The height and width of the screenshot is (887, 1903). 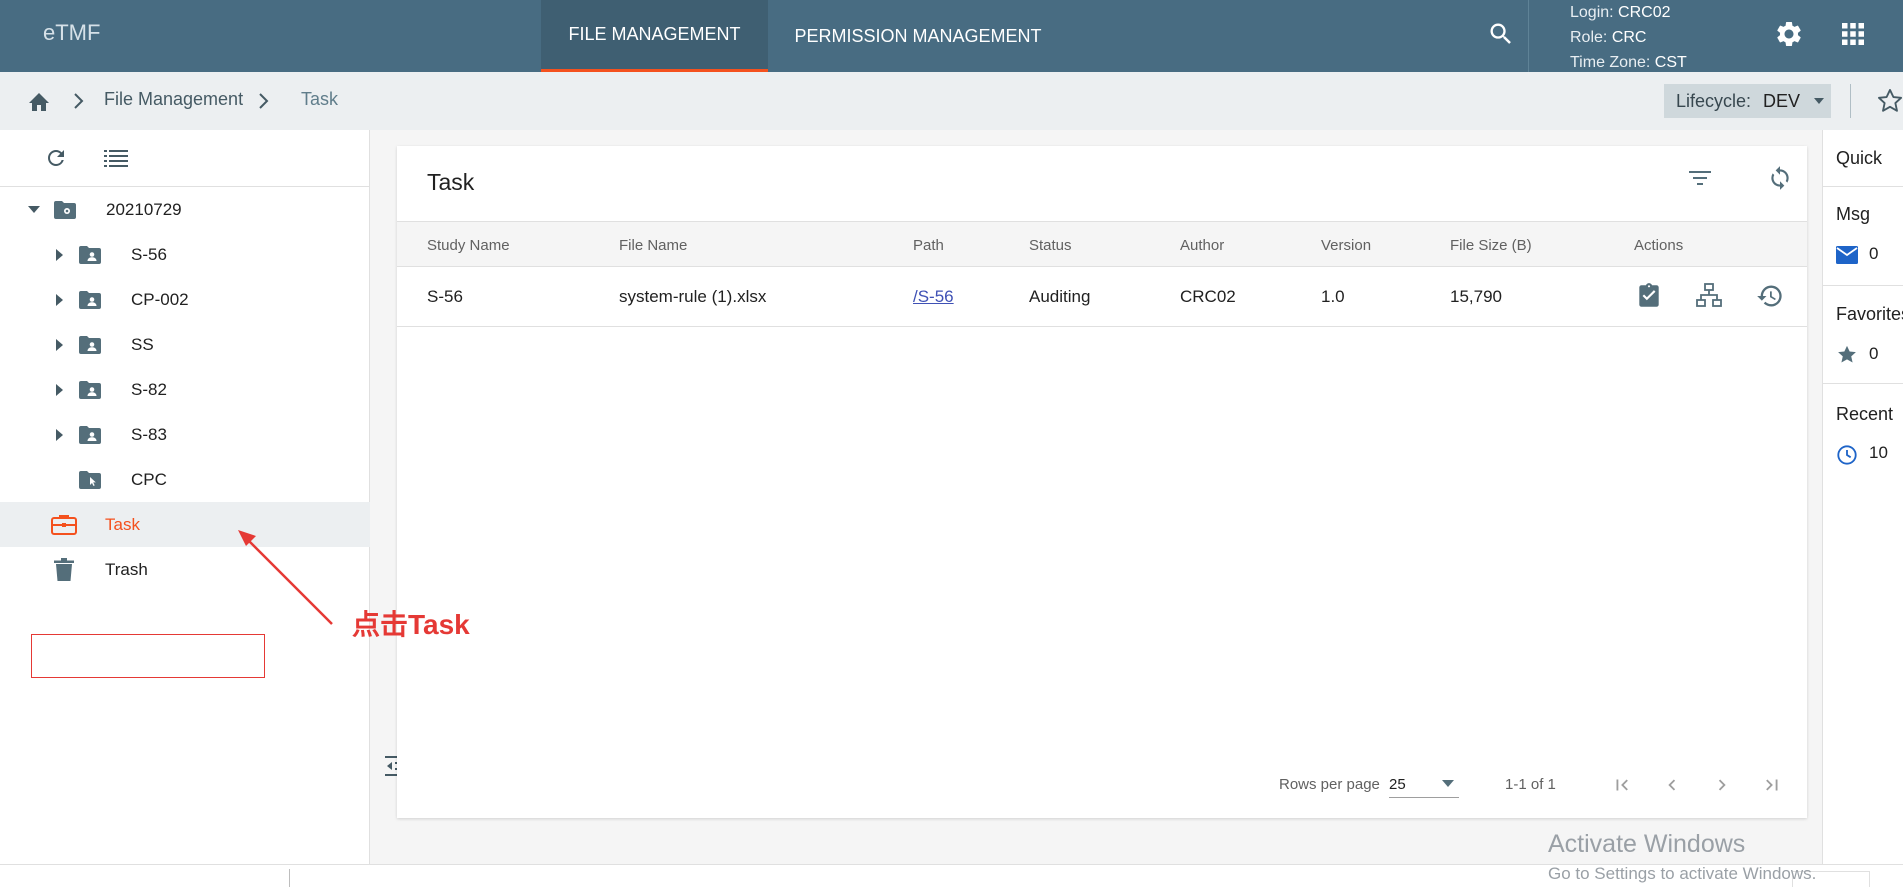 What do you see at coordinates (1208, 296) in the screenshot?
I see `cell-author: CRC02` at bounding box center [1208, 296].